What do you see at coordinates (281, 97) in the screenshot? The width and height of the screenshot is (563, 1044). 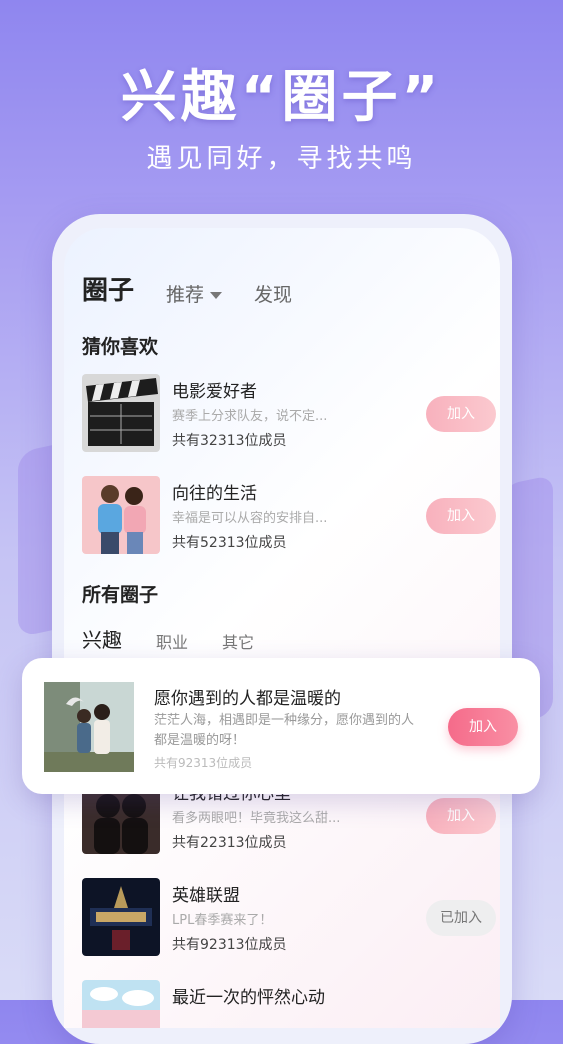 I see `headline: 兴趣“圈子”` at bounding box center [281, 97].